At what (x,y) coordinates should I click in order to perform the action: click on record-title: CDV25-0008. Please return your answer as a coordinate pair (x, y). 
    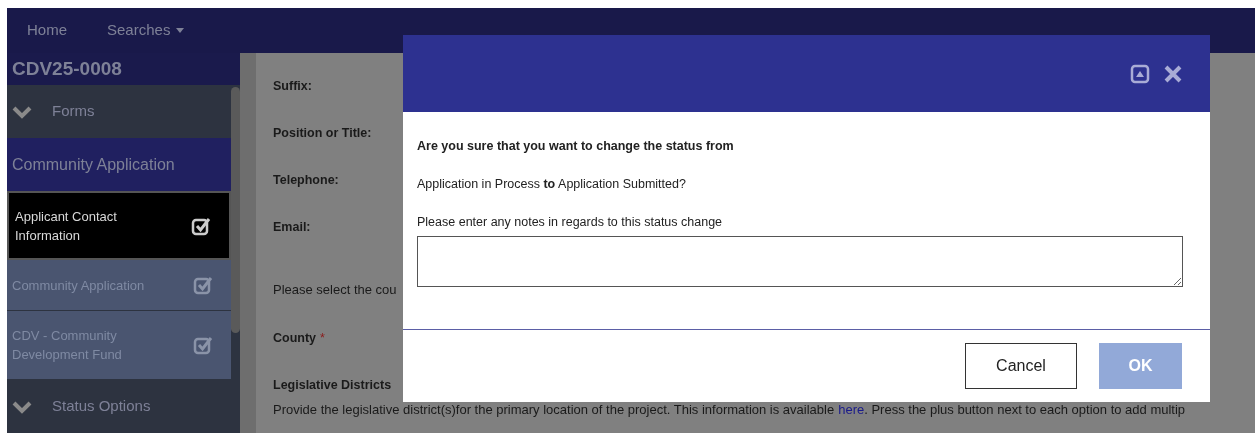
    Looking at the image, I should click on (123, 69).